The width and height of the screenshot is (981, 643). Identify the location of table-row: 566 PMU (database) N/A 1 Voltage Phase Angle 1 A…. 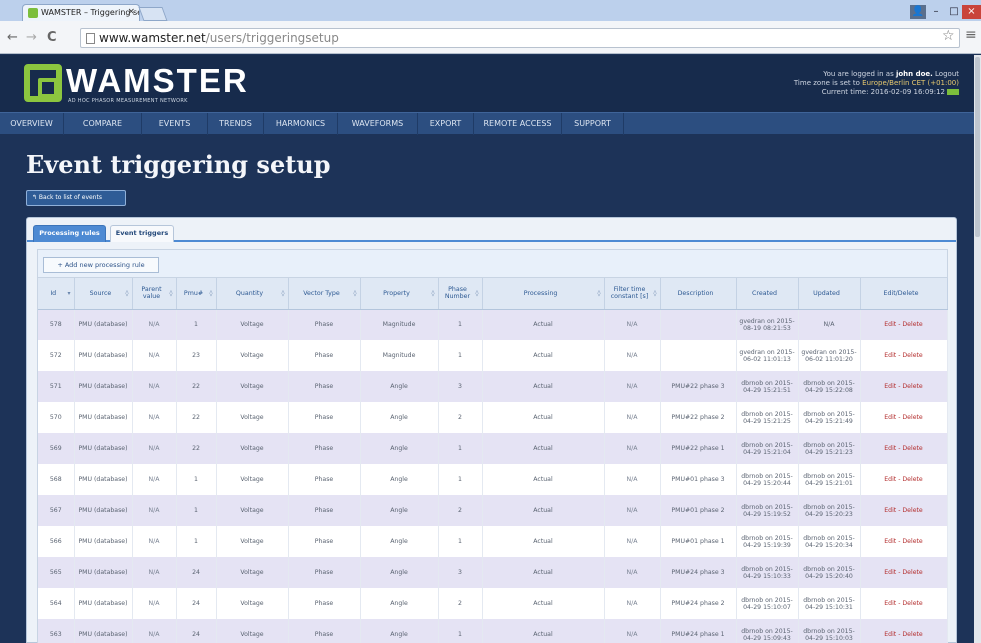
(493, 541).